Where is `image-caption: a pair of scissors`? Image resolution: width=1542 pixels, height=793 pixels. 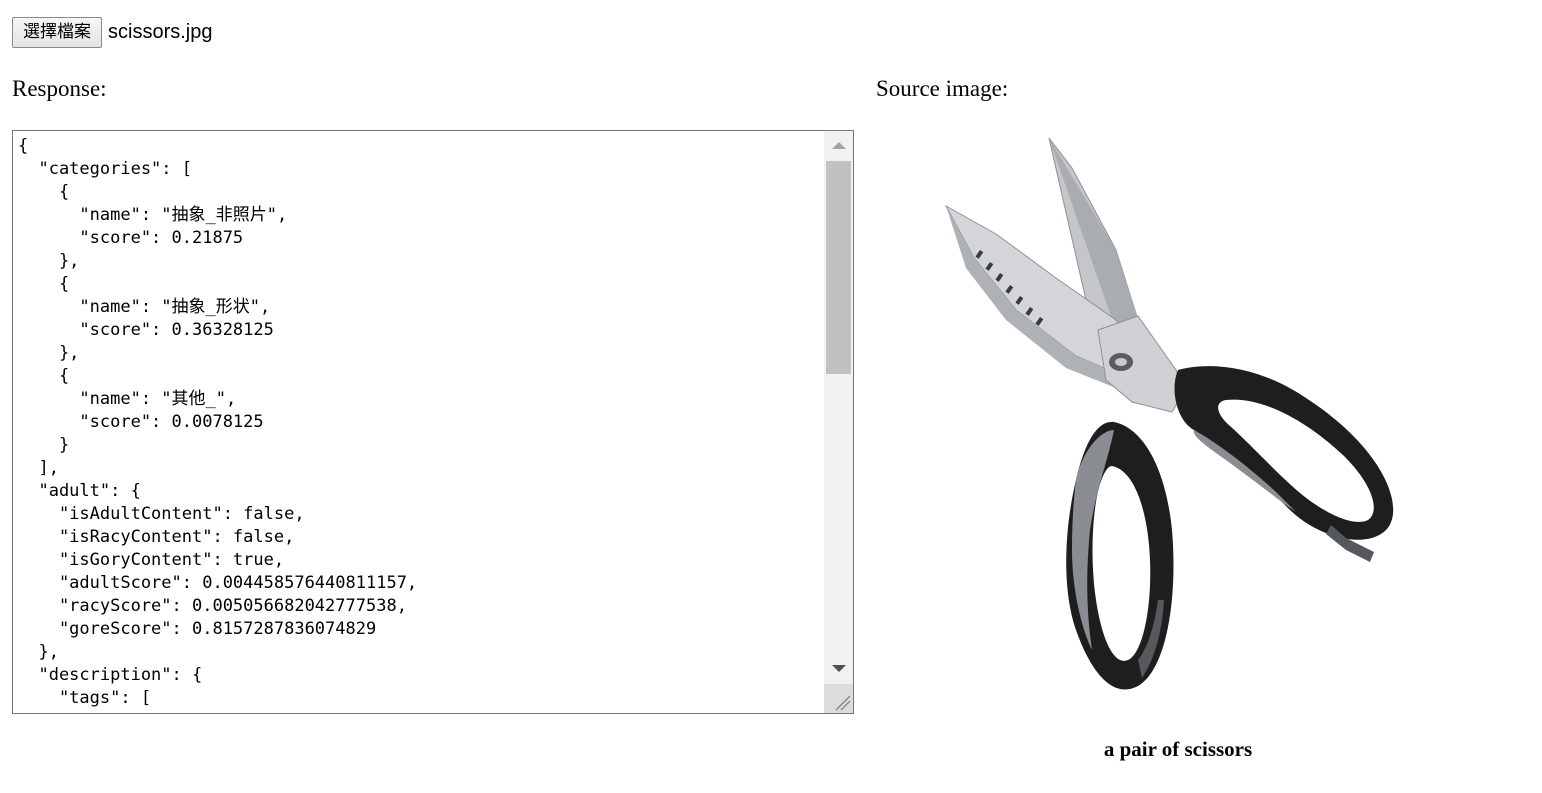 image-caption: a pair of scissors is located at coordinates (1178, 749).